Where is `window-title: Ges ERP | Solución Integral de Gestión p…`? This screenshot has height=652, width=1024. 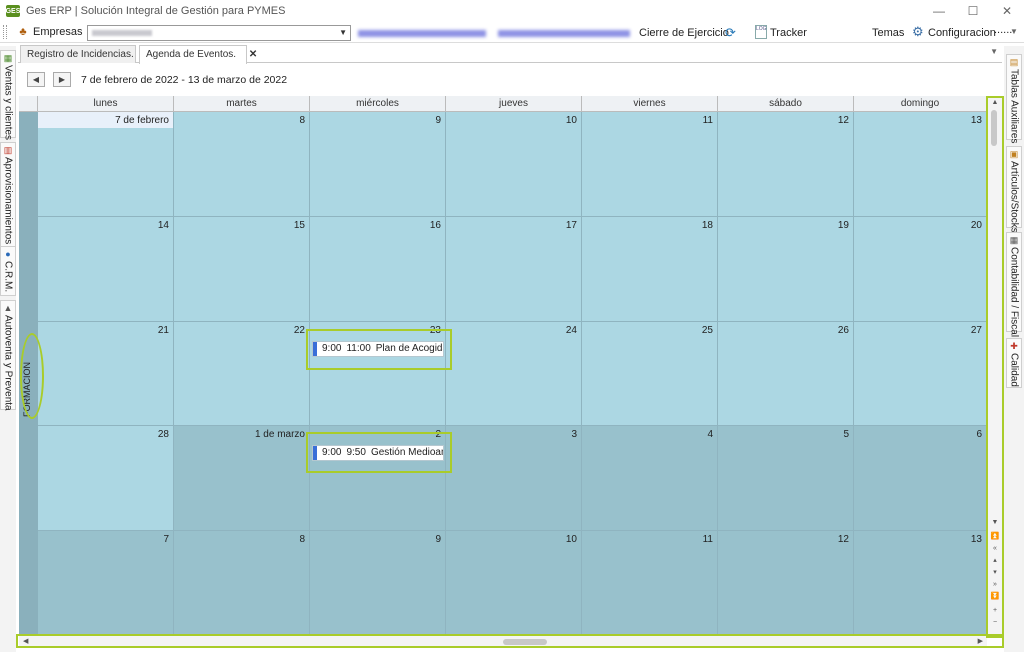
window-title: Ges ERP | Solución Integral de Gestión p… is located at coordinates (156, 11).